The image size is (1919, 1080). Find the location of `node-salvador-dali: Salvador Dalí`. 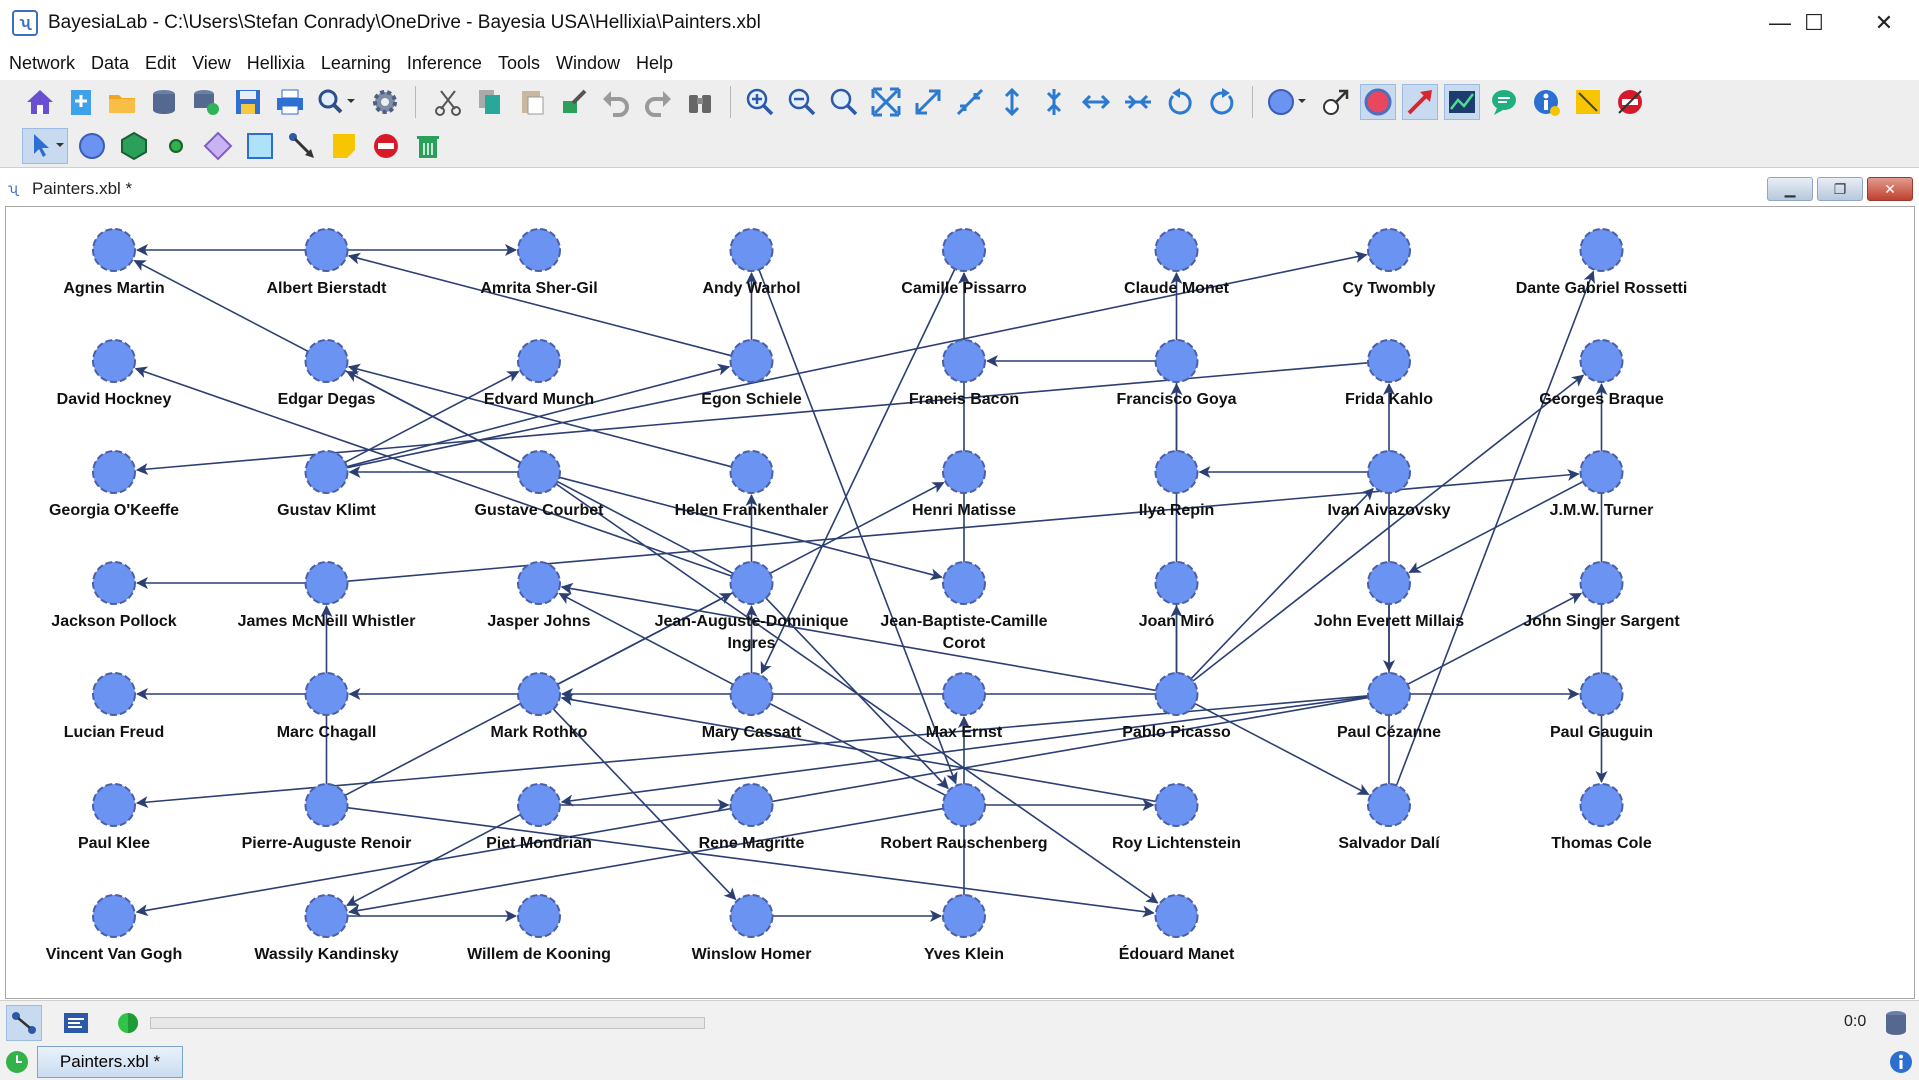

node-salvador-dali: Salvador Dalí is located at coordinates (1389, 817).